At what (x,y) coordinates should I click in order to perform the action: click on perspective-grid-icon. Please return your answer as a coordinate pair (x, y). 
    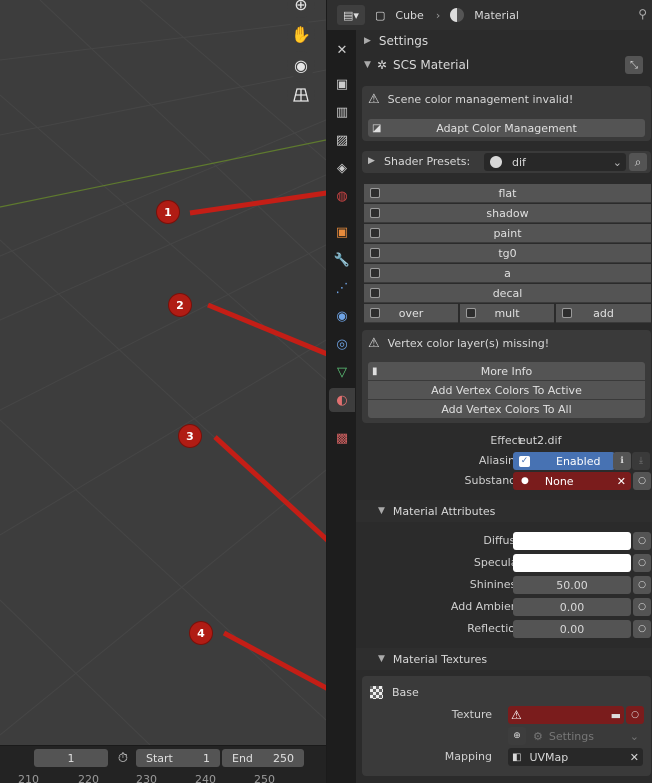
    Looking at the image, I should click on (301, 95).